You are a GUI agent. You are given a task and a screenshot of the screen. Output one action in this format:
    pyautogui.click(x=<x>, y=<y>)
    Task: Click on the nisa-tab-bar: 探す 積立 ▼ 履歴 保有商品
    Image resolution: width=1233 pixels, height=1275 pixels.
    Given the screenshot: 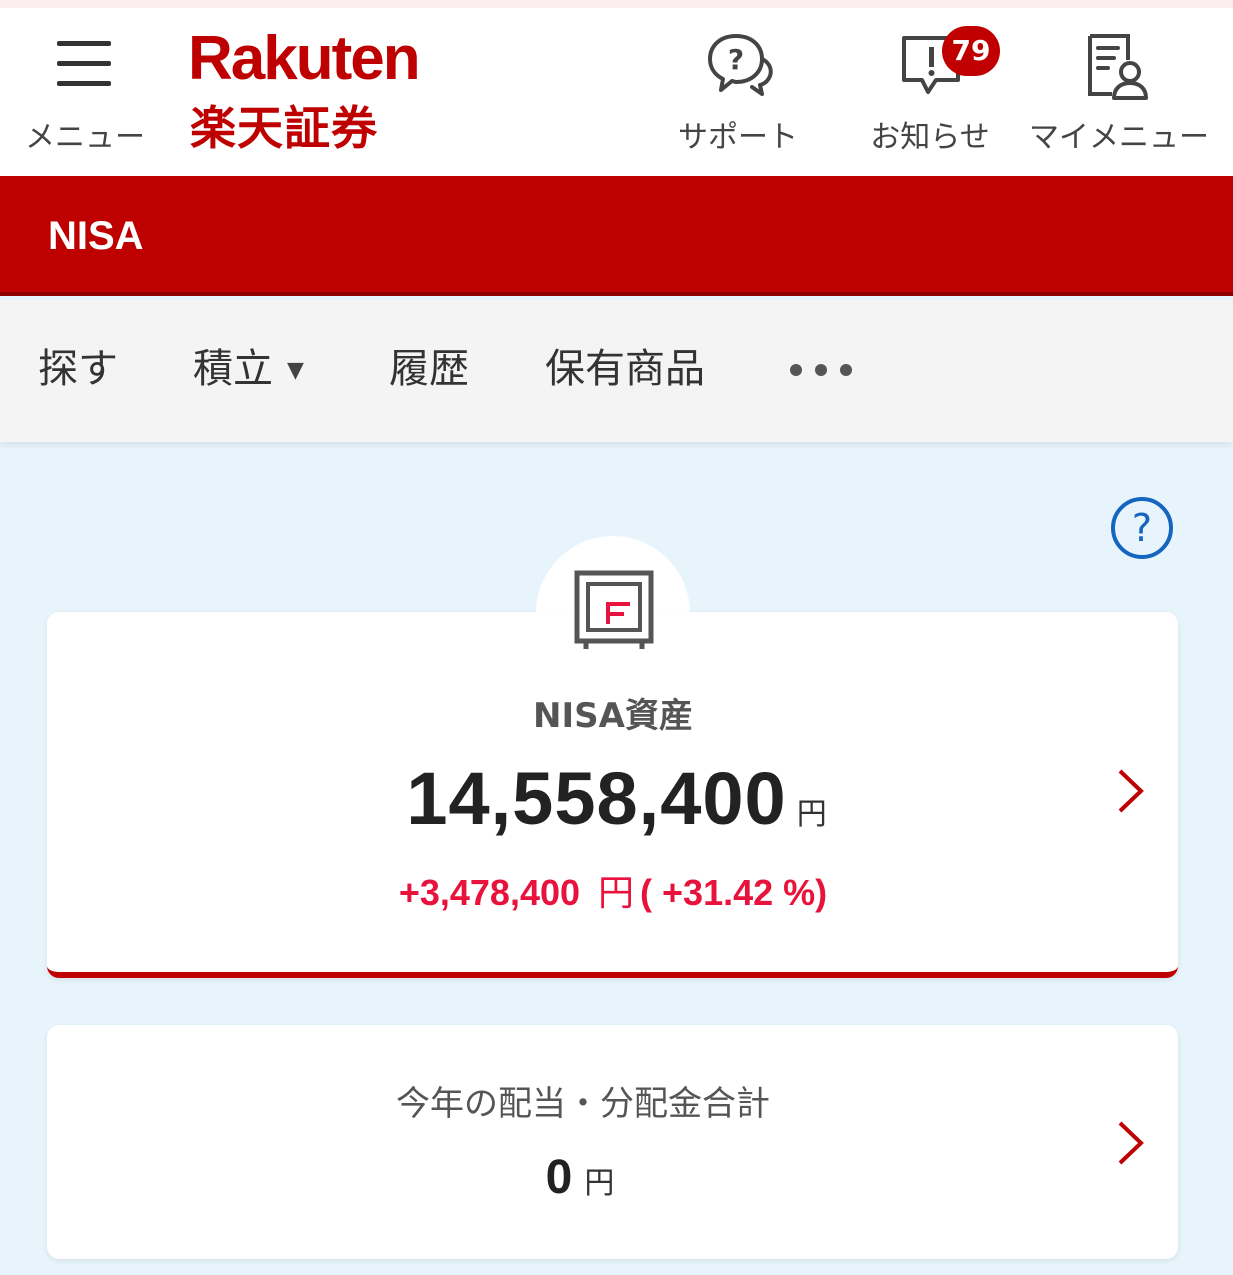 What is the action you would take?
    pyautogui.click(x=616, y=371)
    